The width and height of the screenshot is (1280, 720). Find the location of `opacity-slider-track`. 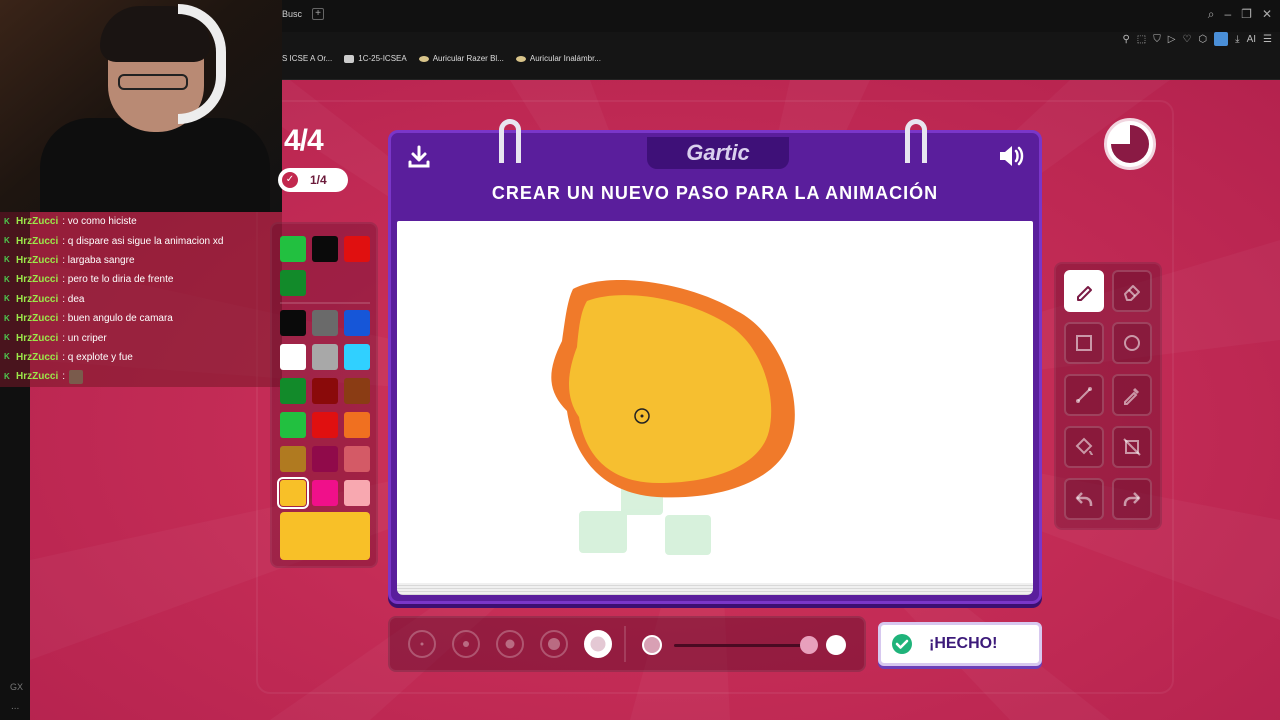

opacity-slider-track is located at coordinates (741, 645).